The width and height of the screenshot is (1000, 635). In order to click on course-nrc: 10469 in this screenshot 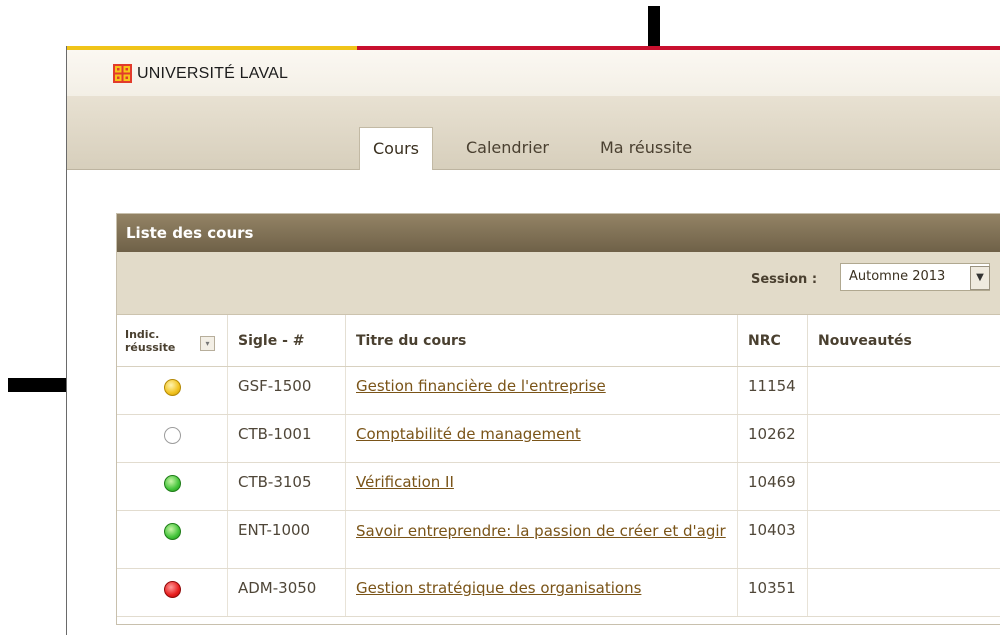, I will do `click(772, 486)`.